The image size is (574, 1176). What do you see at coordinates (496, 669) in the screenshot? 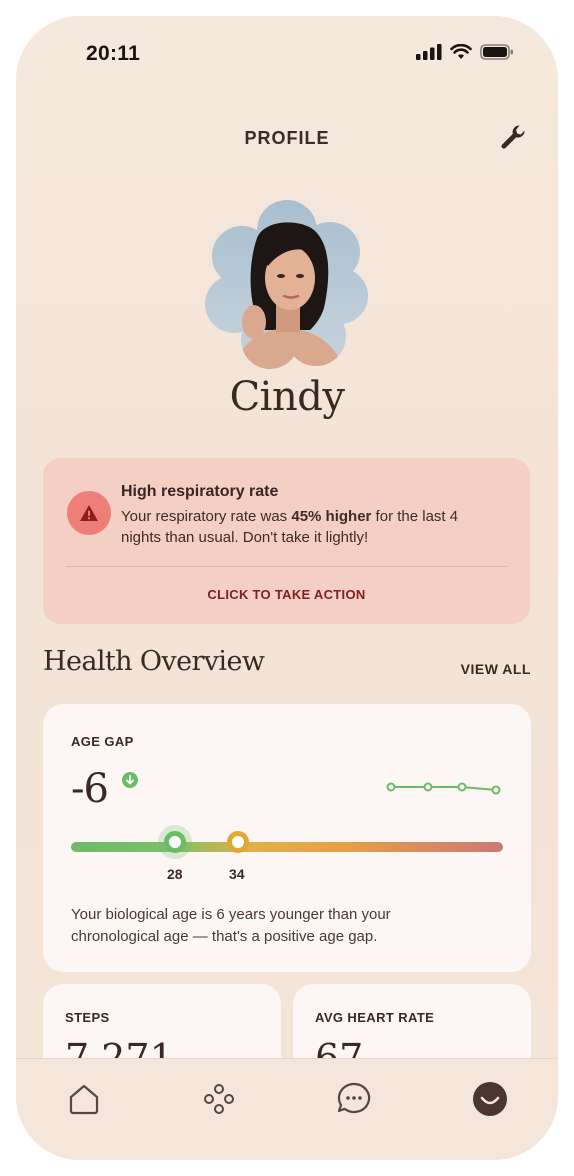
I see `view-all-link: VIEW ALL` at bounding box center [496, 669].